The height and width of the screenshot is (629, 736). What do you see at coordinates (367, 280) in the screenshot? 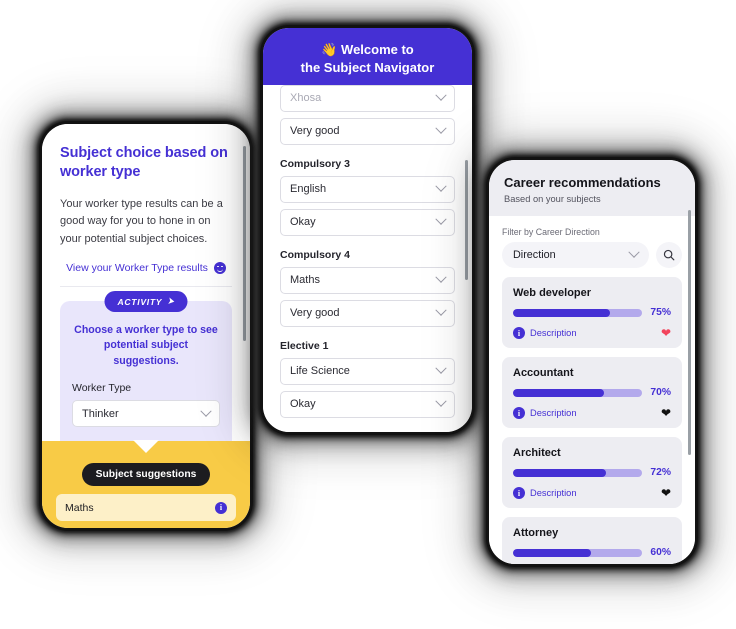
I see `subject-select-compulsory-4: Maths` at bounding box center [367, 280].